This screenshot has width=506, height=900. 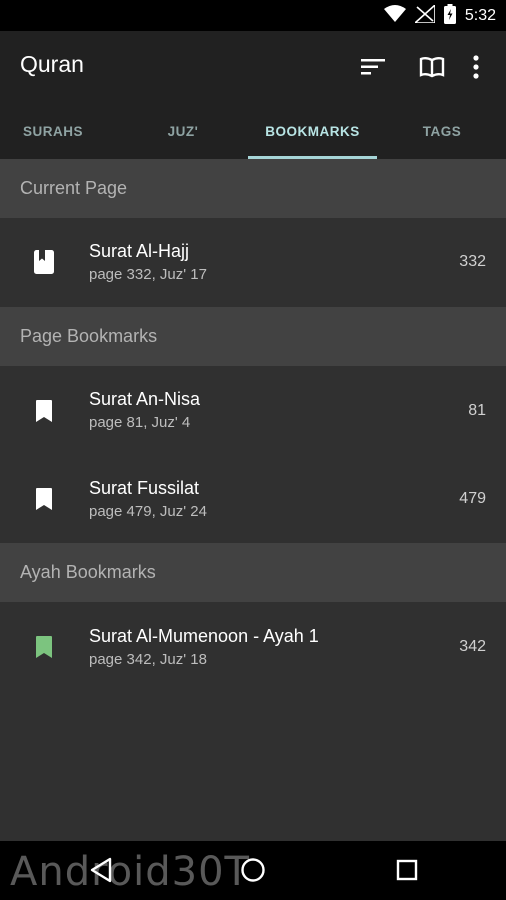 I want to click on battery-icon, so click(x=449, y=16).